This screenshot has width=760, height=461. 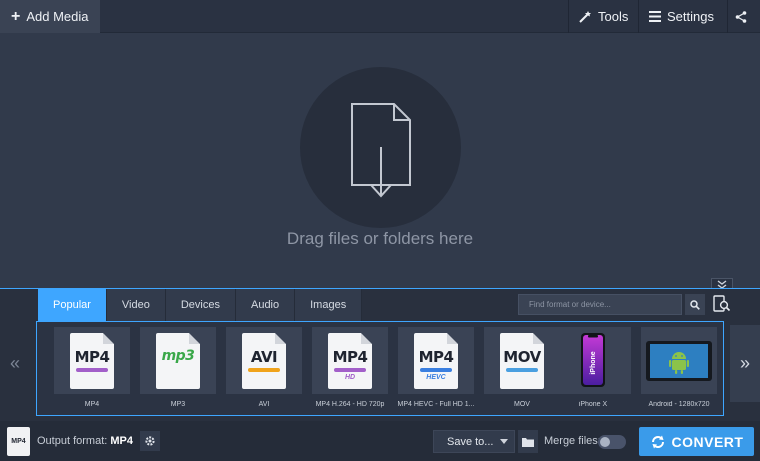 What do you see at coordinates (612, 442) in the screenshot?
I see `merge-files-toggle` at bounding box center [612, 442].